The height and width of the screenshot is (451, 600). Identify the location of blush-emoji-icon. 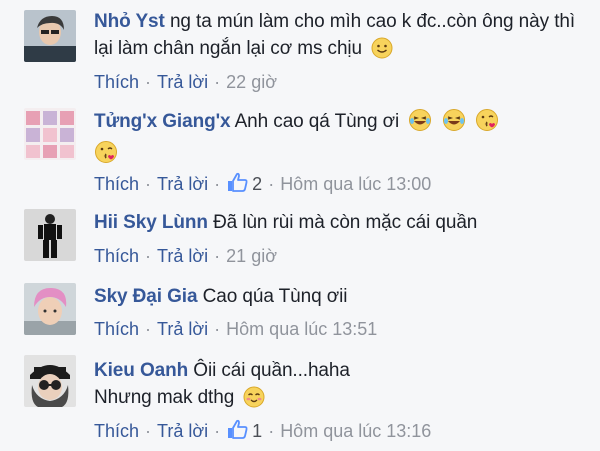
(254, 401).